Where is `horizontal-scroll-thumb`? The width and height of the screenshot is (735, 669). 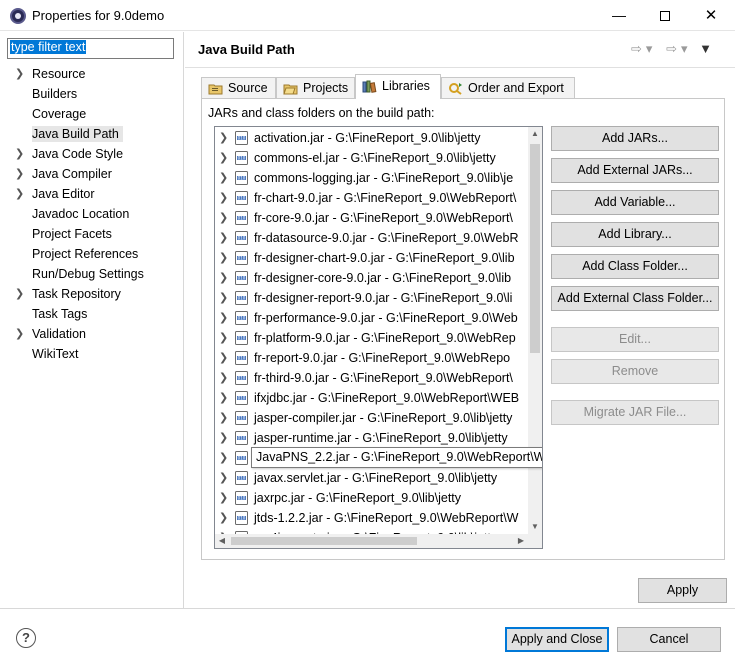 horizontal-scroll-thumb is located at coordinates (324, 541).